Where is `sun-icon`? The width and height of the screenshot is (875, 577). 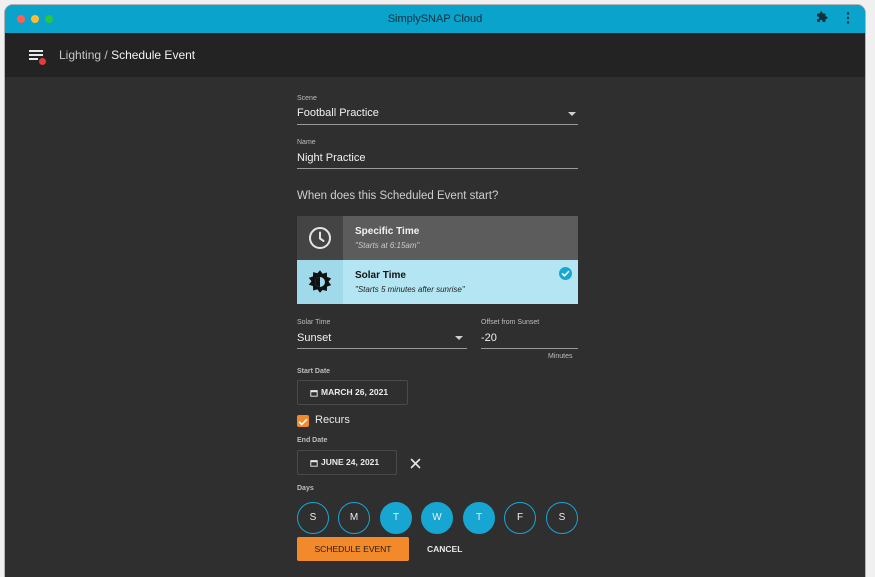
sun-icon is located at coordinates (320, 281).